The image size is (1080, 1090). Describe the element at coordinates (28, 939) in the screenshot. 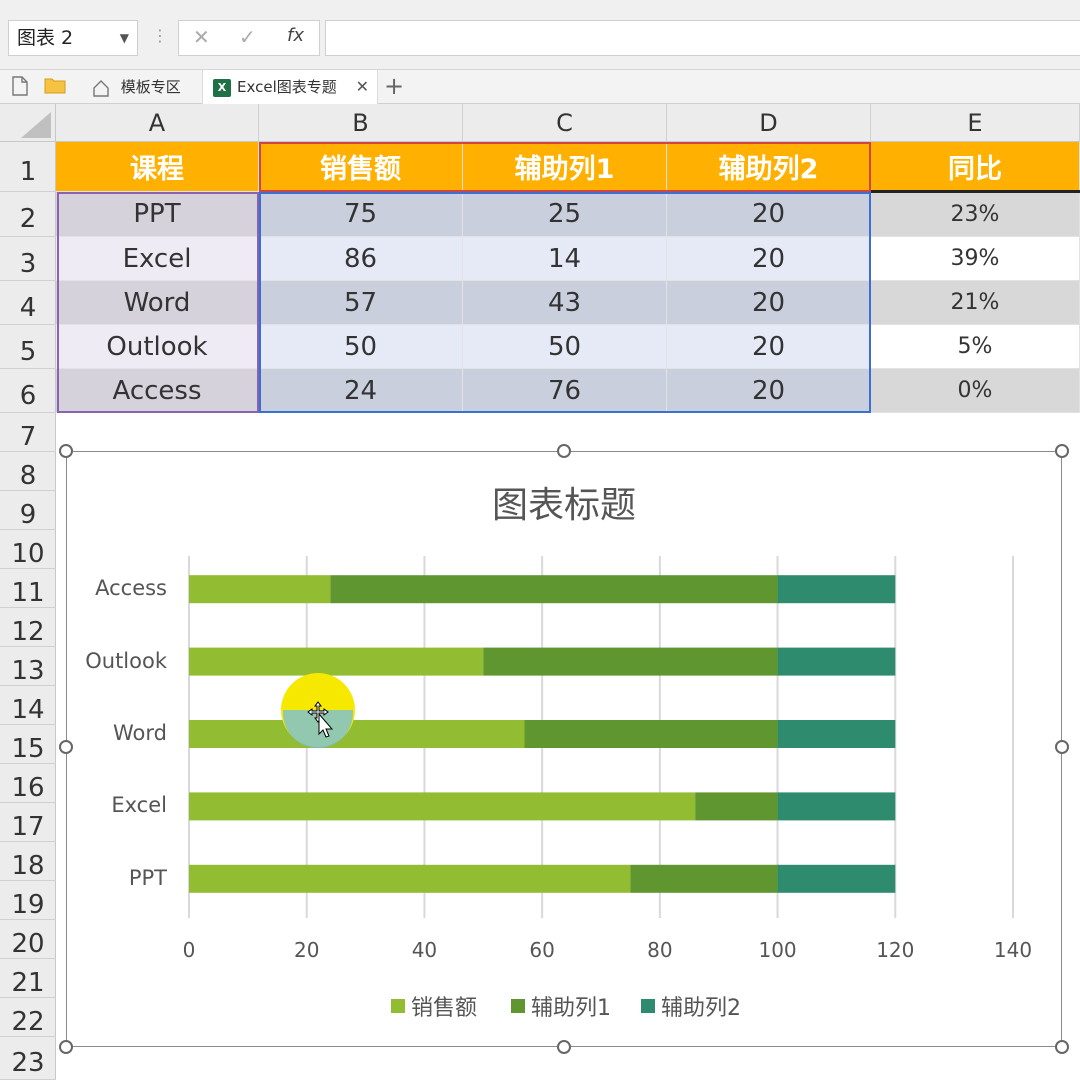

I see `row-header-20: 20` at that location.